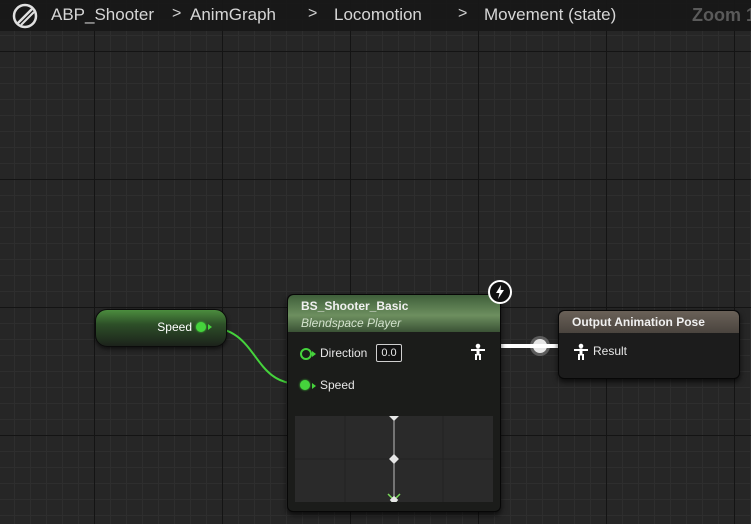  Describe the element at coordinates (305, 385) in the screenshot. I see `speed-input-pin` at that location.